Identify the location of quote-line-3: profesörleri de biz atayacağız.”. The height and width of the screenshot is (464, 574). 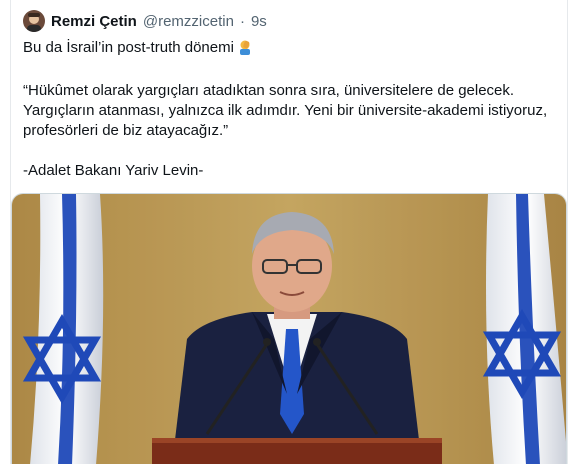
(126, 130).